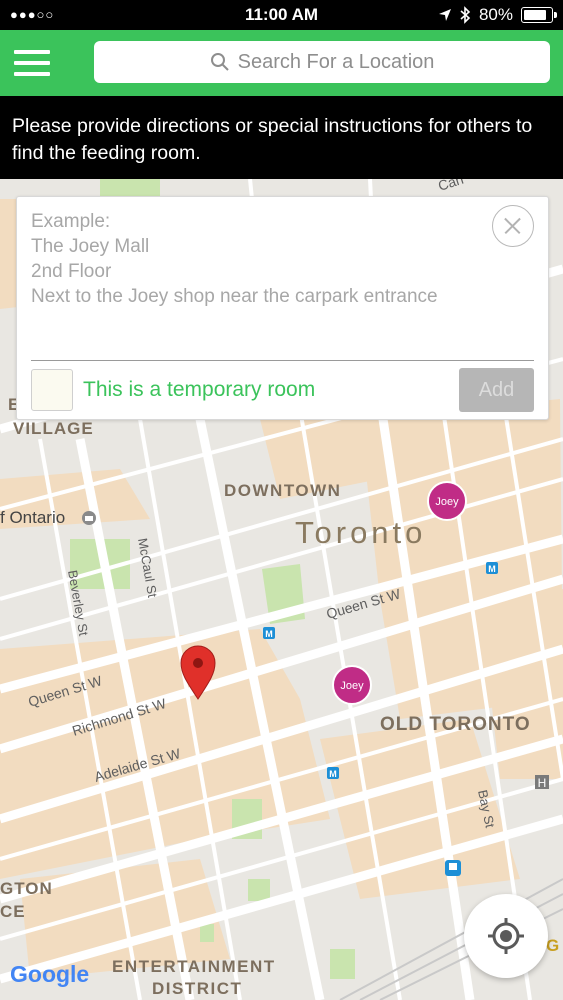  Describe the element at coordinates (282, 360) in the screenshot. I see `input-underline` at that location.